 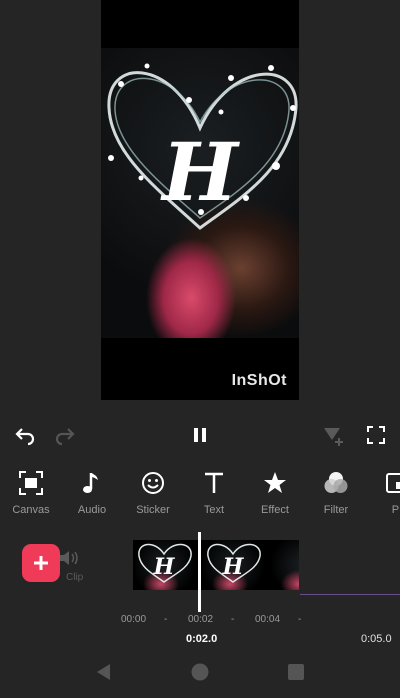 I want to click on time-tick: 00:04, so click(x=268, y=619).